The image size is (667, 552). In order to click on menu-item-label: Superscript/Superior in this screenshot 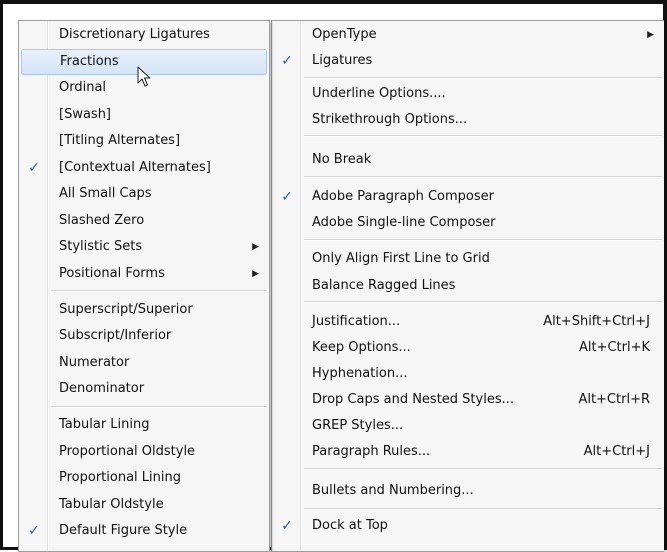, I will do `click(126, 309)`.